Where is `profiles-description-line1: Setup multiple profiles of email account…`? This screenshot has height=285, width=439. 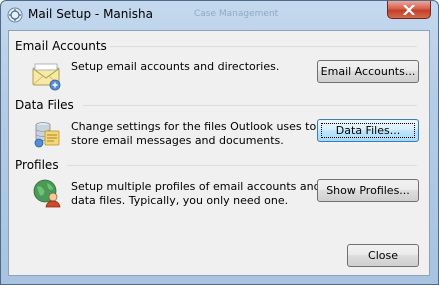 profiles-description-line1: Setup multiple profiles of email account… is located at coordinates (196, 186).